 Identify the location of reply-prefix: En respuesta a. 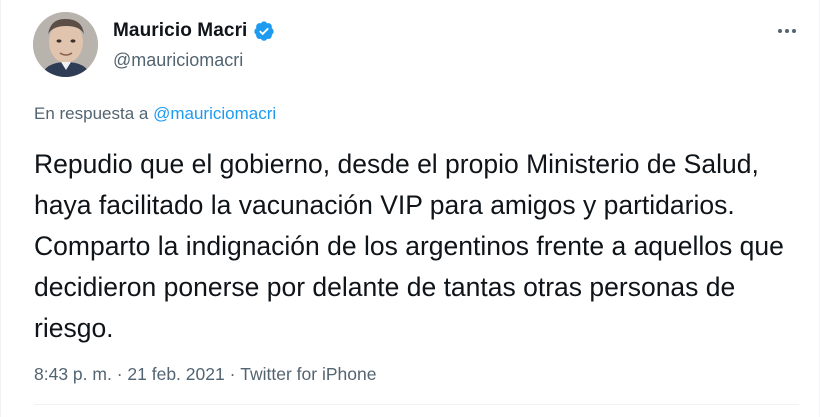
(91, 113).